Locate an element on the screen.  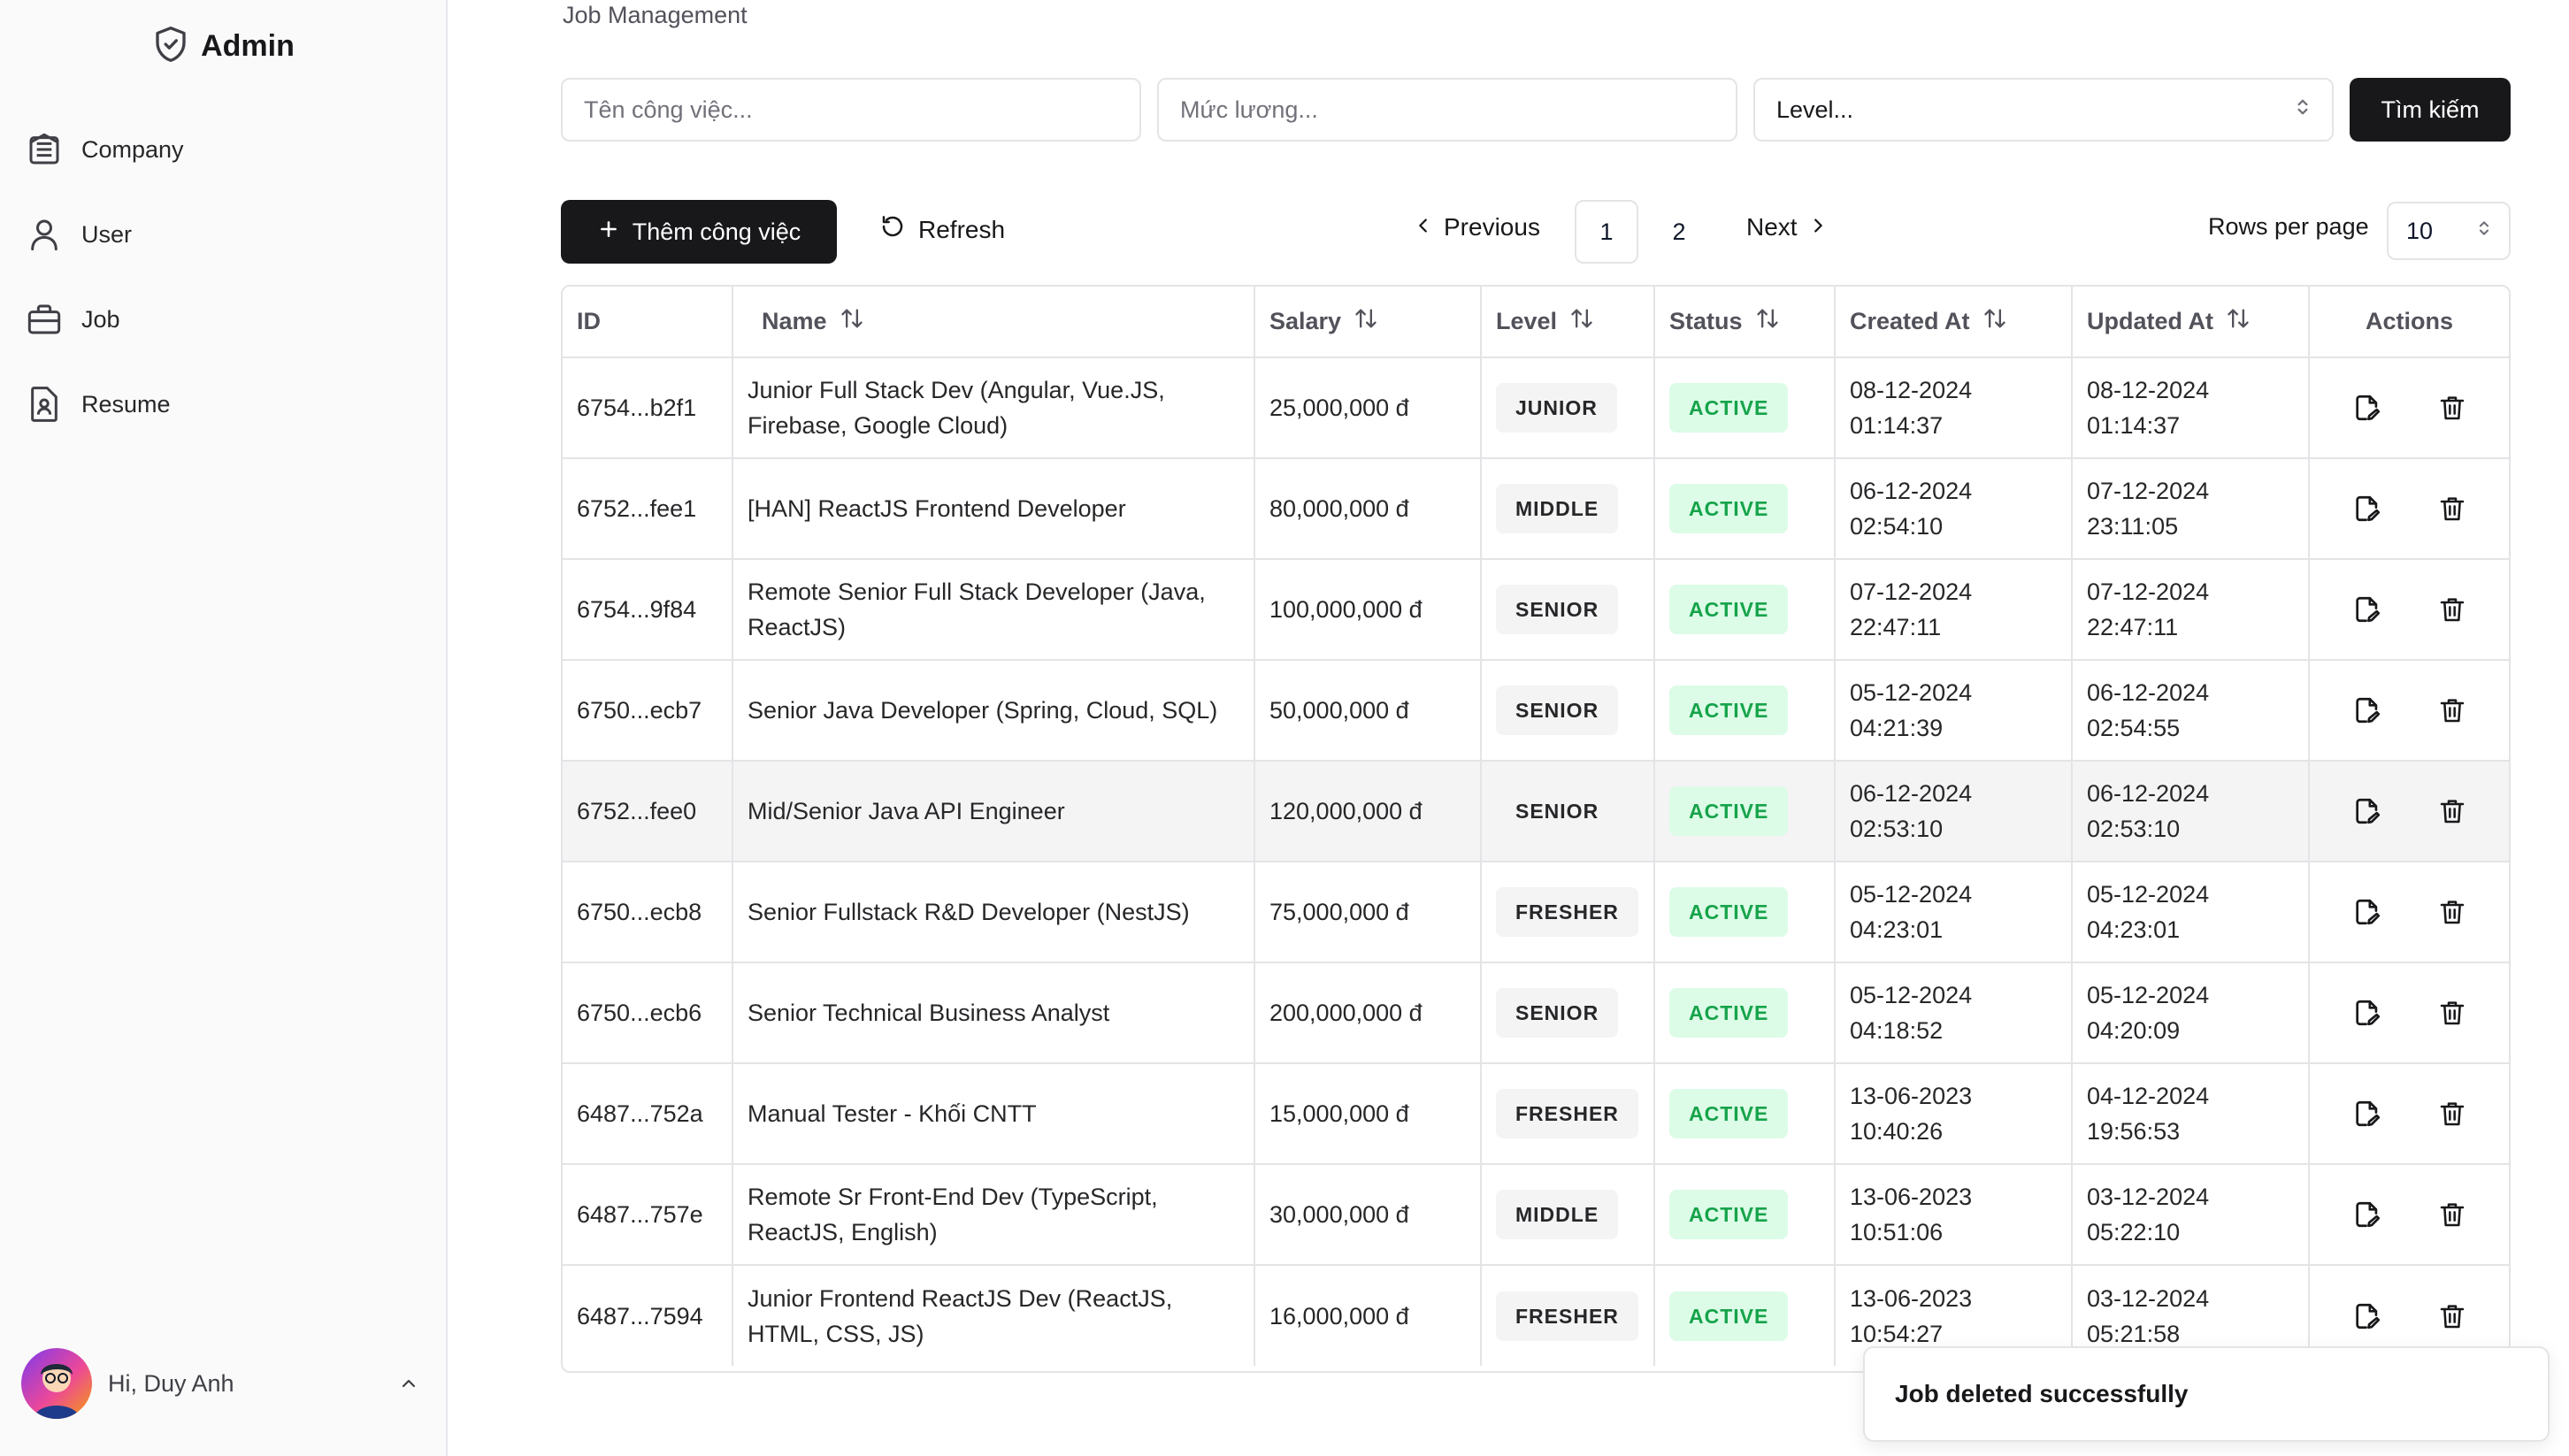
cell-updated-at: 07-12-2024 23:11:05 is located at coordinates (2190, 509).